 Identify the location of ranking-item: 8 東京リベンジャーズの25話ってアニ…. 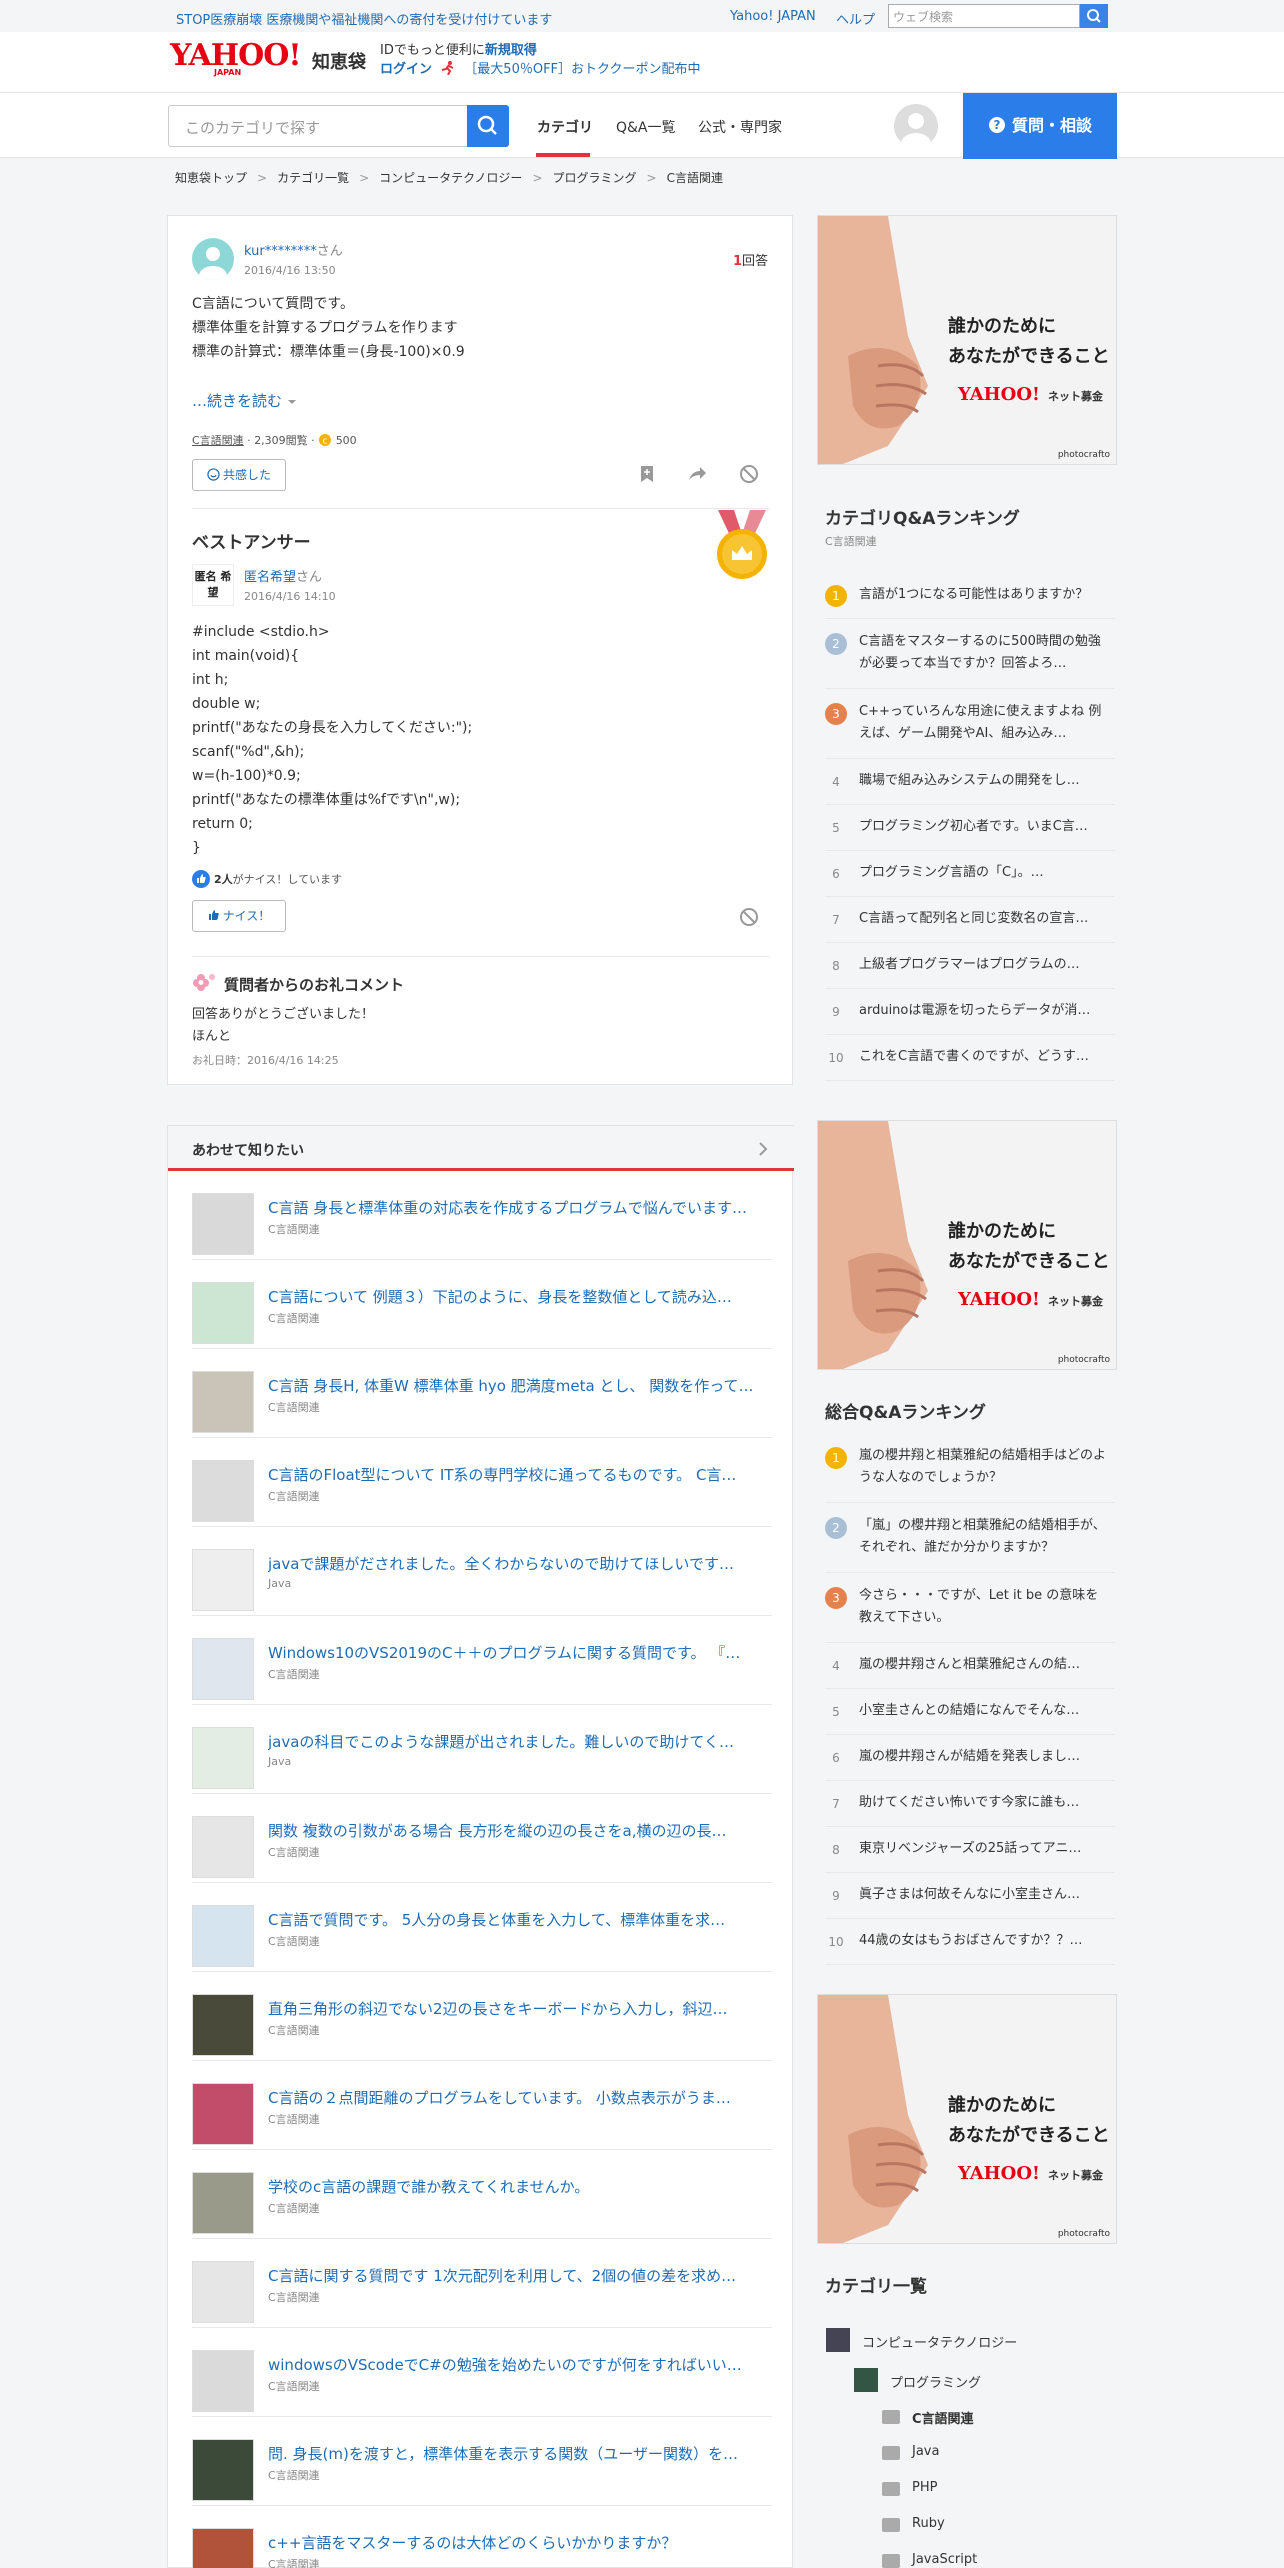
(970, 1850).